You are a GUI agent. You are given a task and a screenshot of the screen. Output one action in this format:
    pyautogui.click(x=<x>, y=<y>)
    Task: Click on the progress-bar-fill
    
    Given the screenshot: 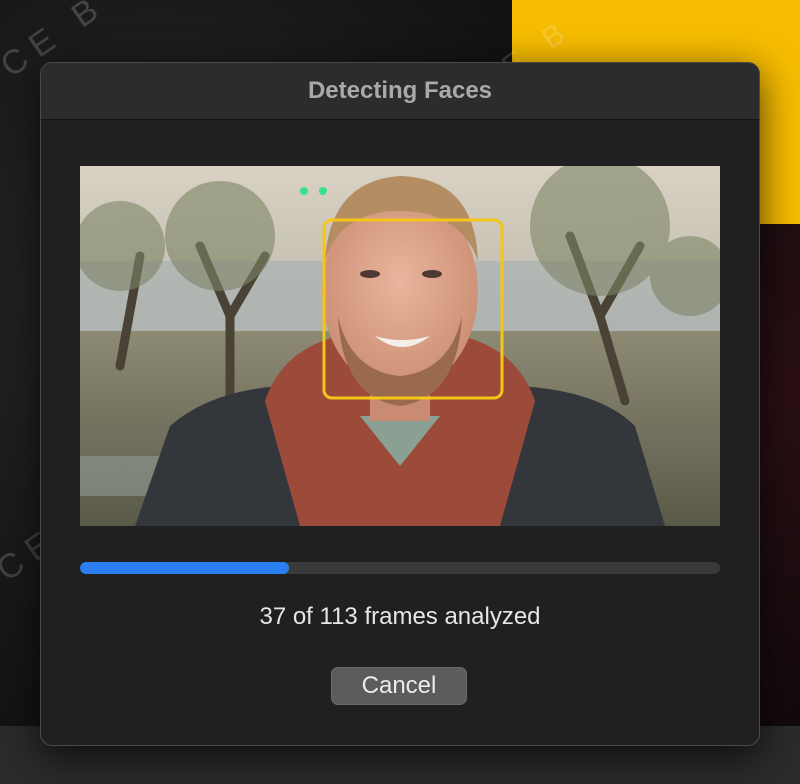 What is the action you would take?
    pyautogui.click(x=185, y=568)
    